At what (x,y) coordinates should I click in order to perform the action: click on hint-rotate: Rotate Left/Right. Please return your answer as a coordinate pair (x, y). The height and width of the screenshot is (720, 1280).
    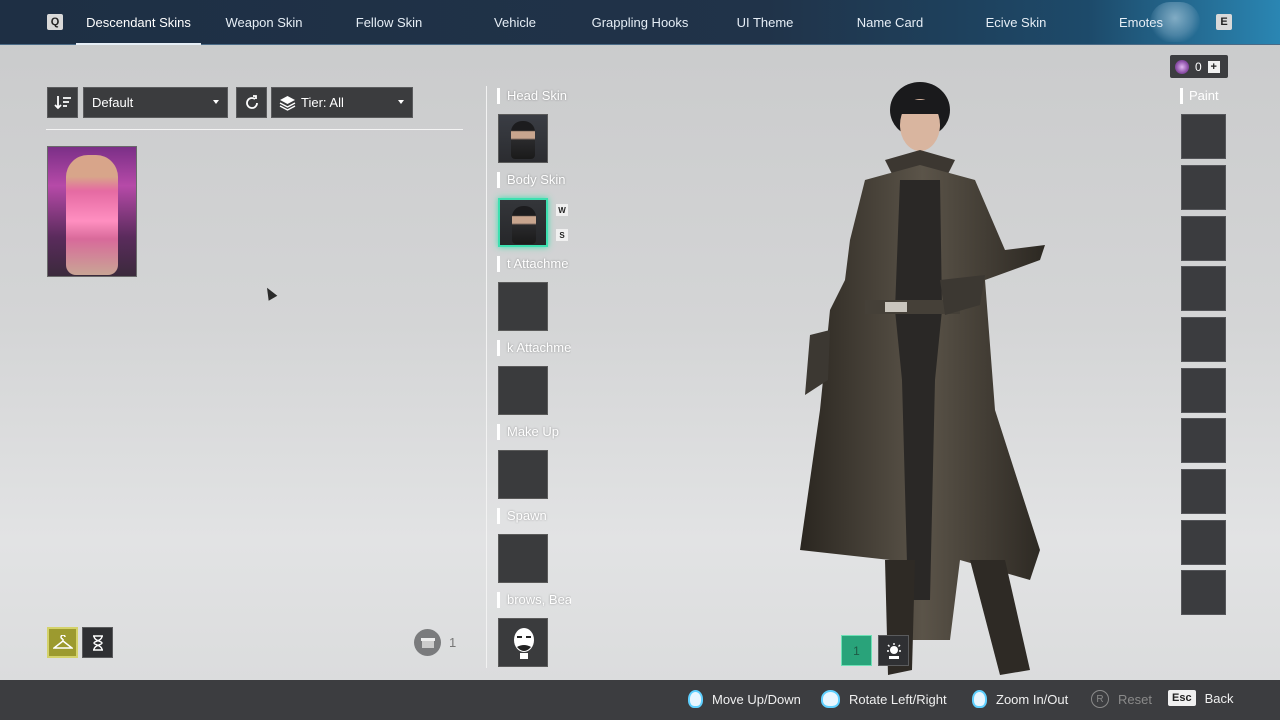
    Looking at the image, I should click on (884, 699).